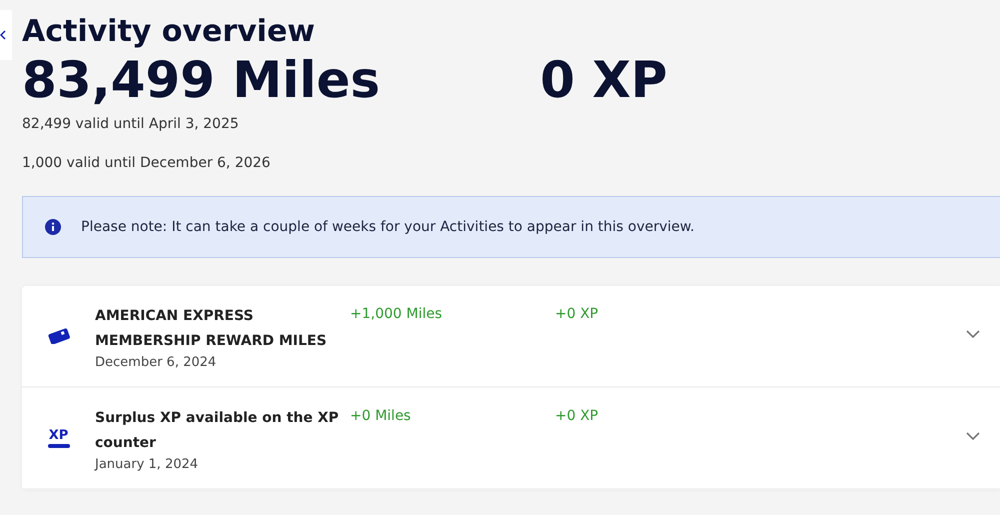 This screenshot has height=515, width=1000. Describe the element at coordinates (604, 80) in the screenshot. I see `xp-total: 0 XP` at that location.